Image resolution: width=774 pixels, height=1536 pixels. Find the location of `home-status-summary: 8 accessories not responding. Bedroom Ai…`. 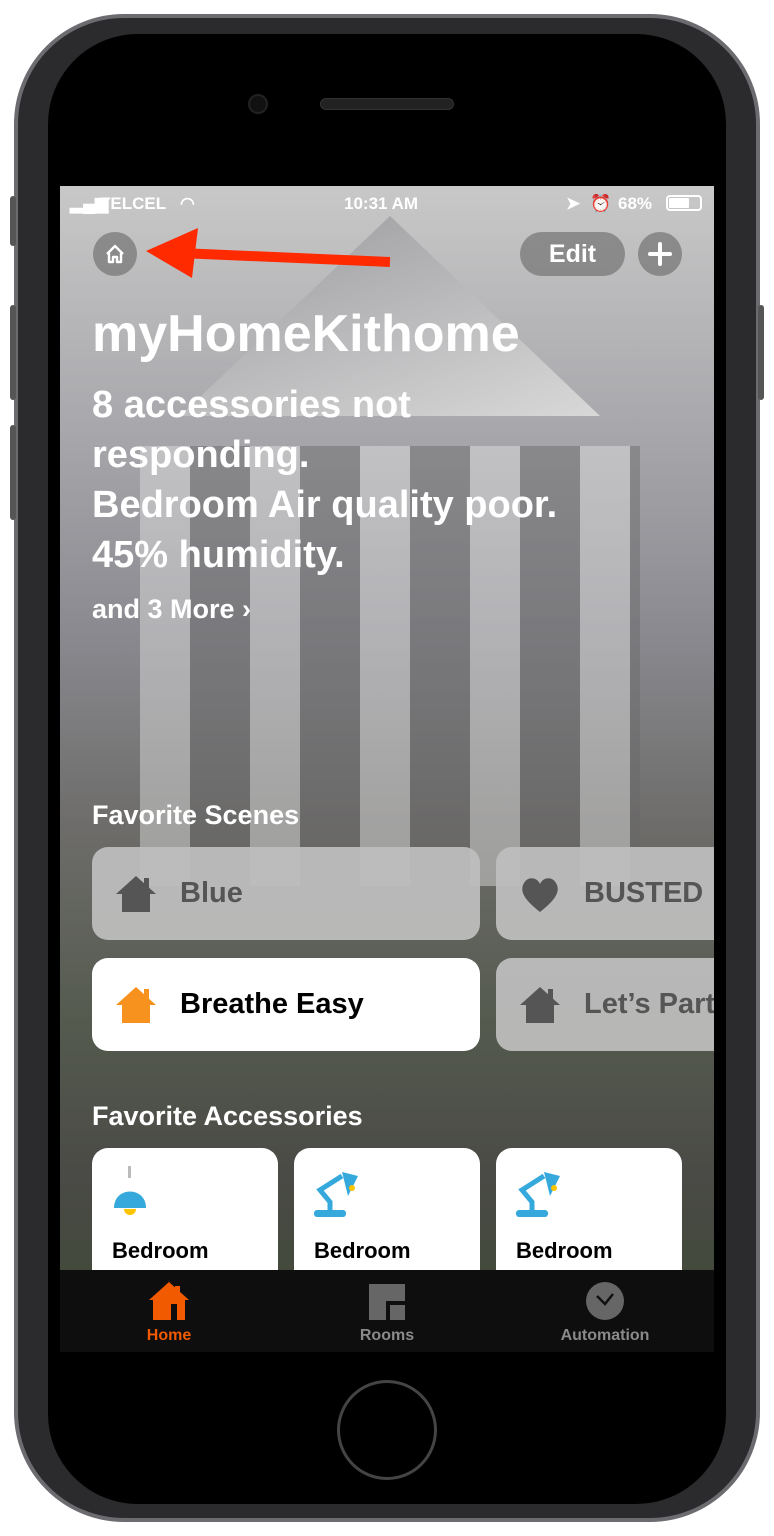

home-status-summary: 8 accessories not responding. Bedroom Ai… is located at coordinates (324, 480).